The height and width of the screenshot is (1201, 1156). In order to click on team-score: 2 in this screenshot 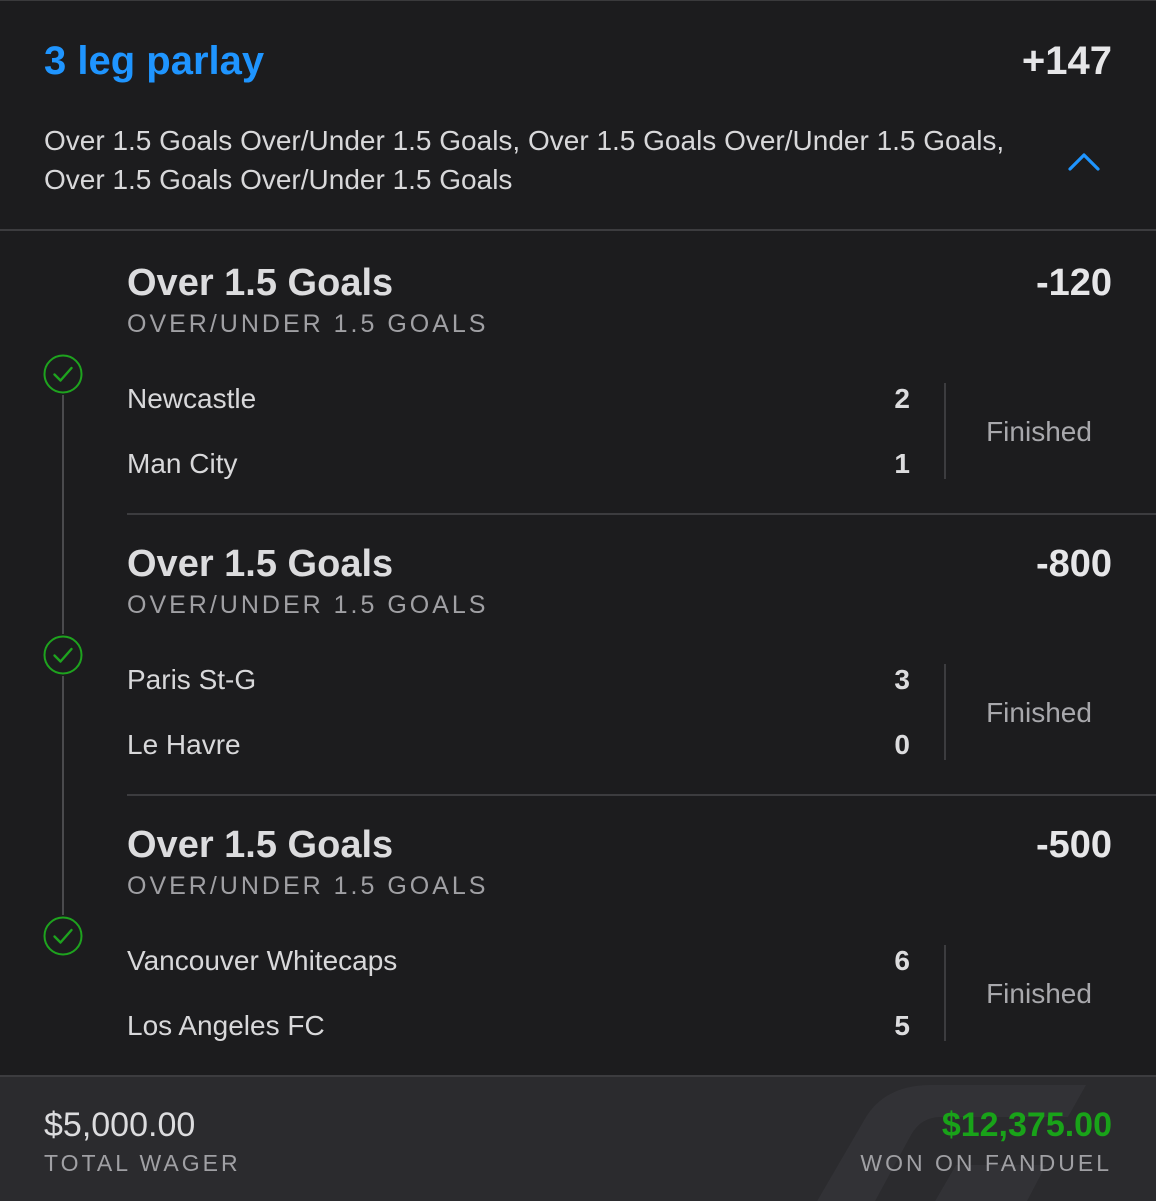, I will do `click(902, 398)`.